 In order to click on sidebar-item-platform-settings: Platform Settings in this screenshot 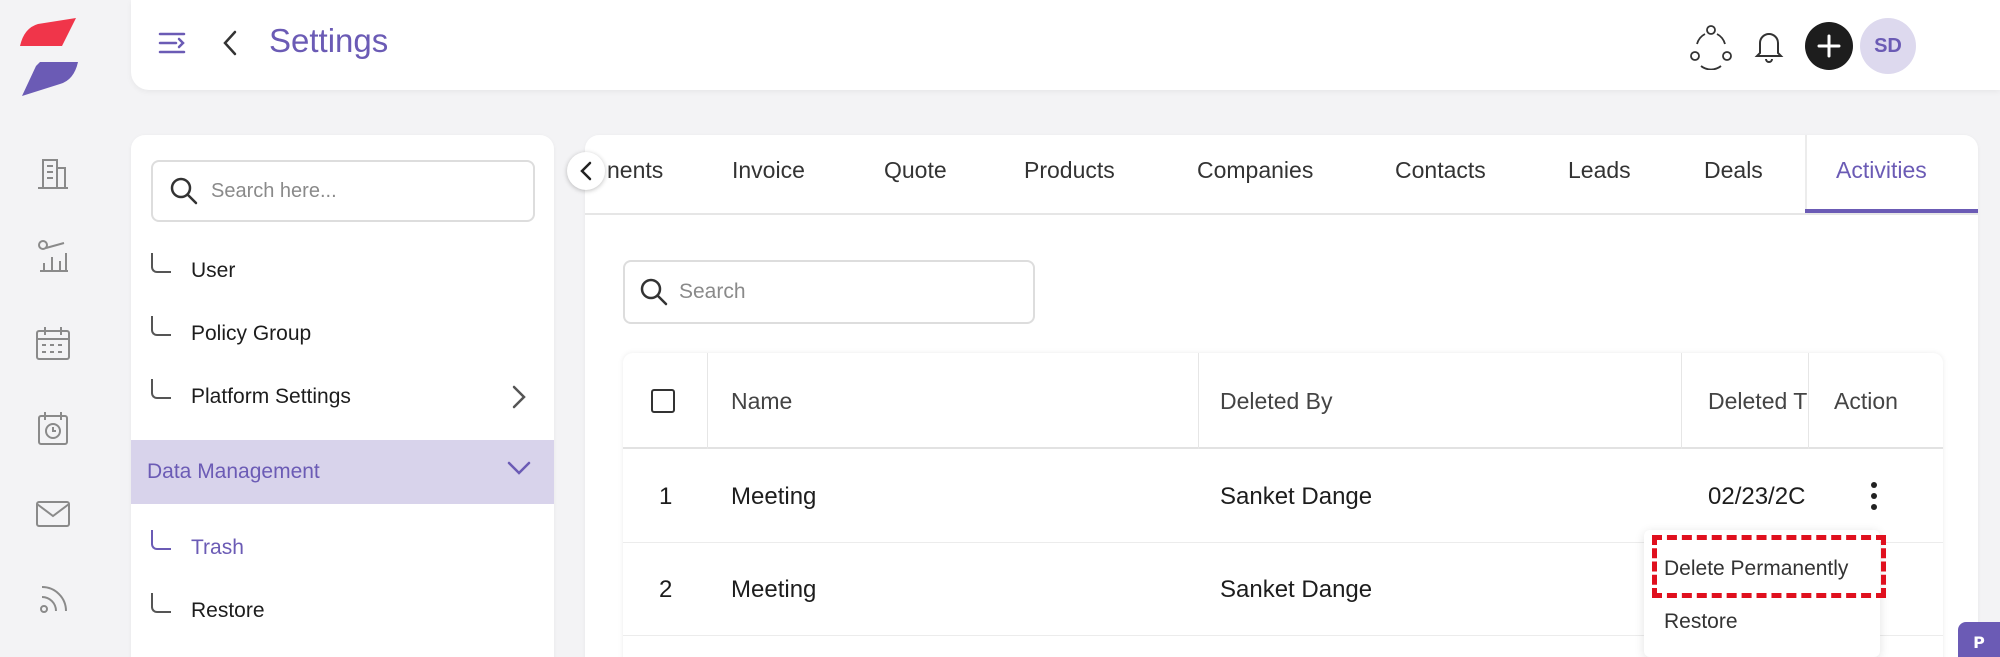, I will do `click(351, 397)`.